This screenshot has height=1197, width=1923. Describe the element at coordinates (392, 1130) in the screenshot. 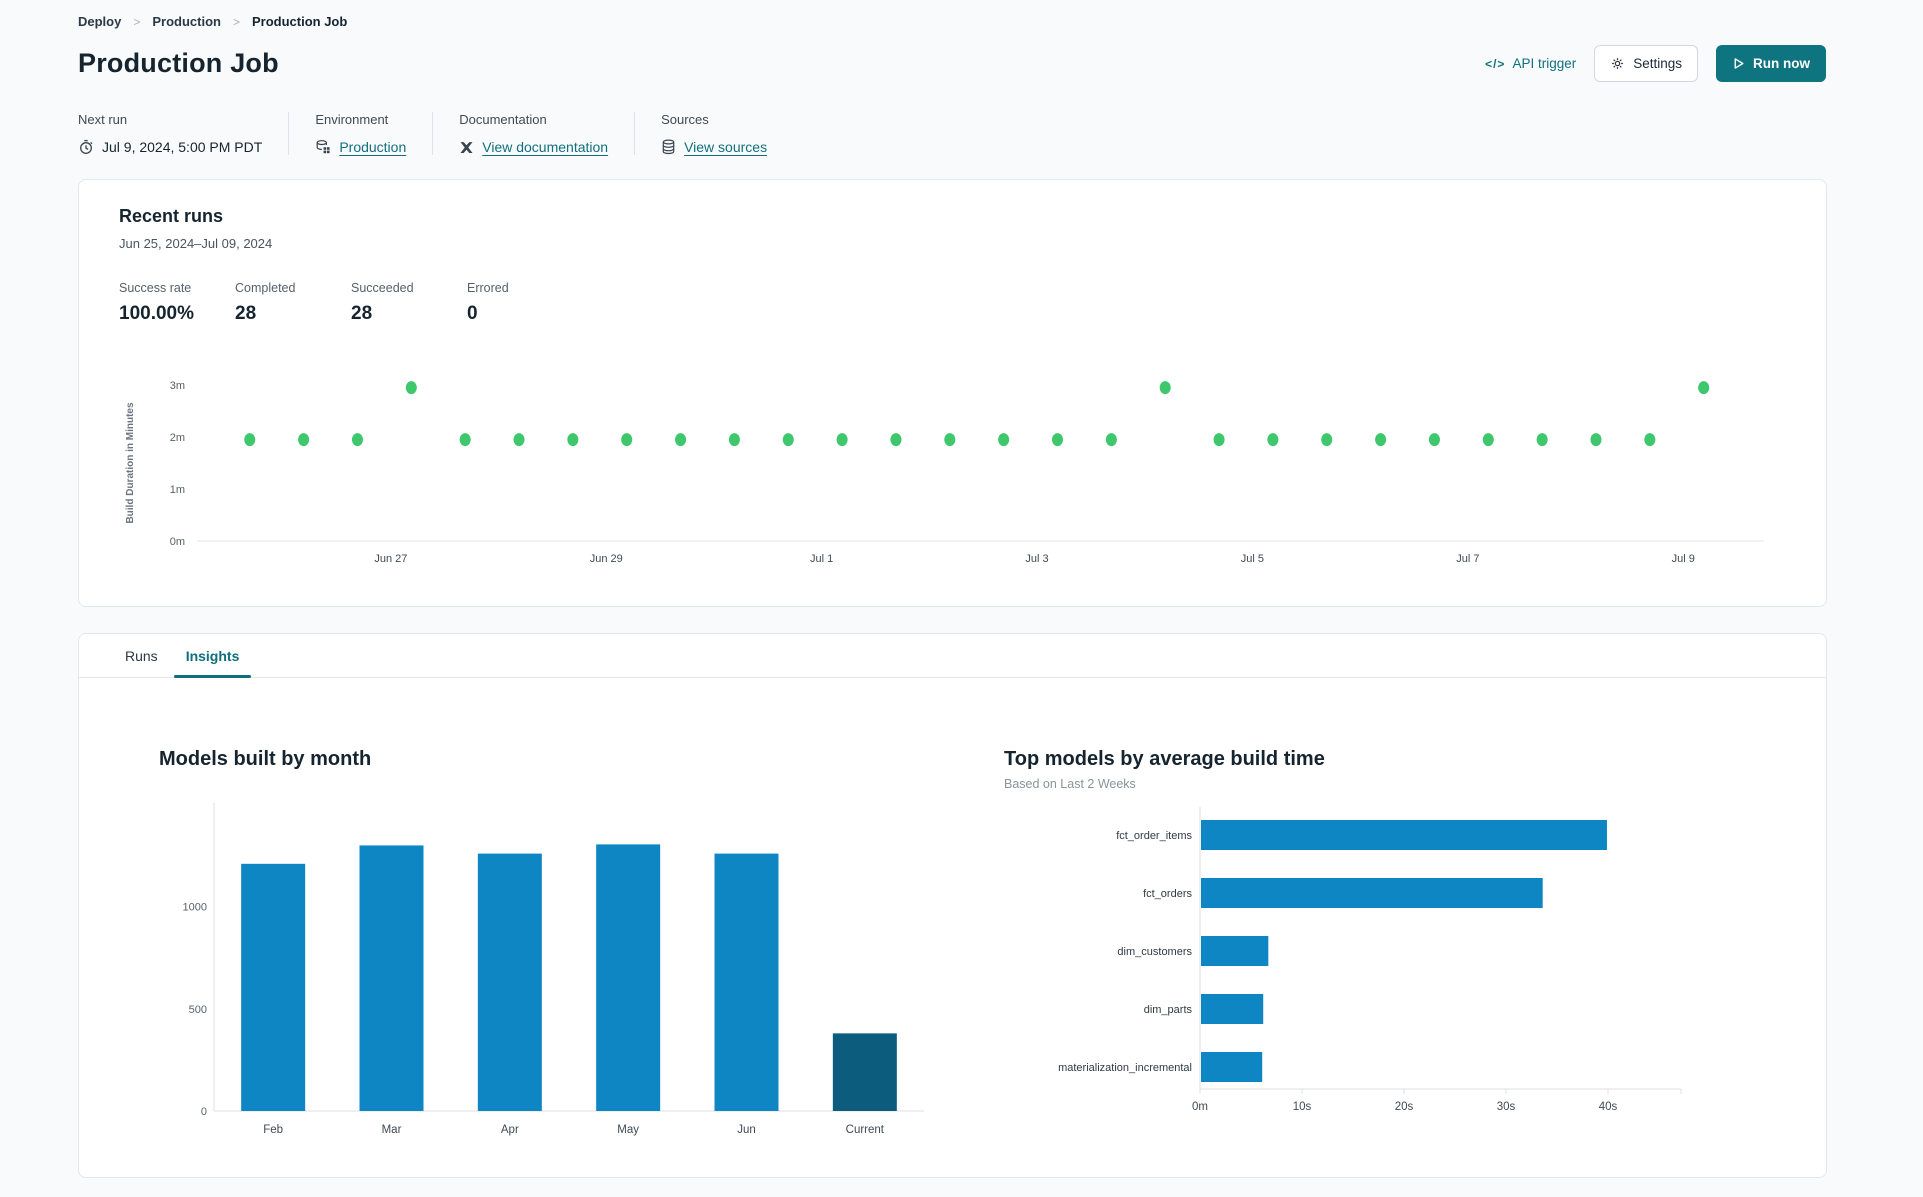

I see `svg-text: Mar` at that location.